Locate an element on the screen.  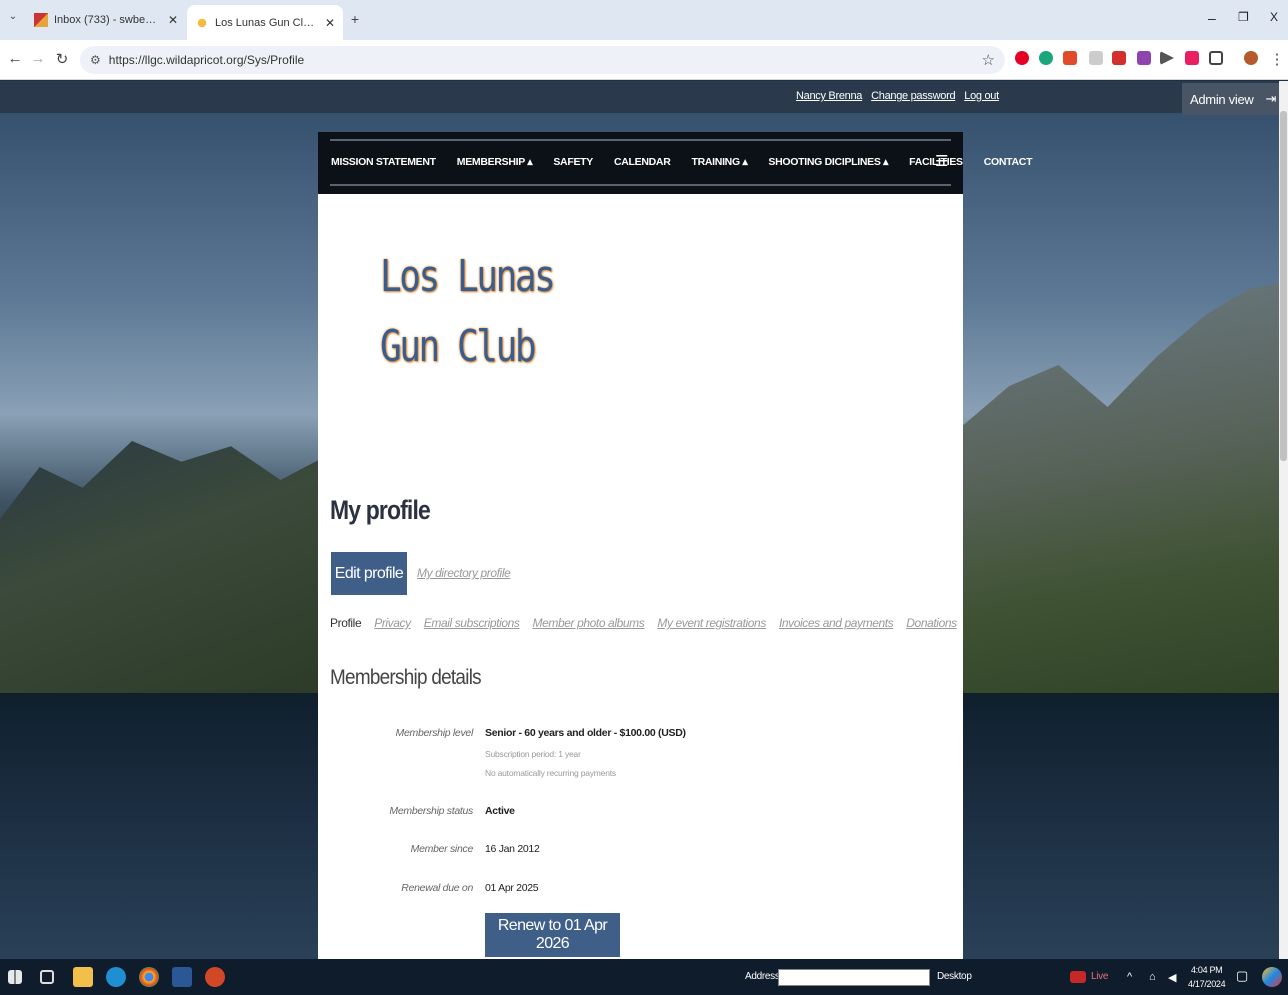
grammar-extension-icon is located at coordinates (1046, 58).